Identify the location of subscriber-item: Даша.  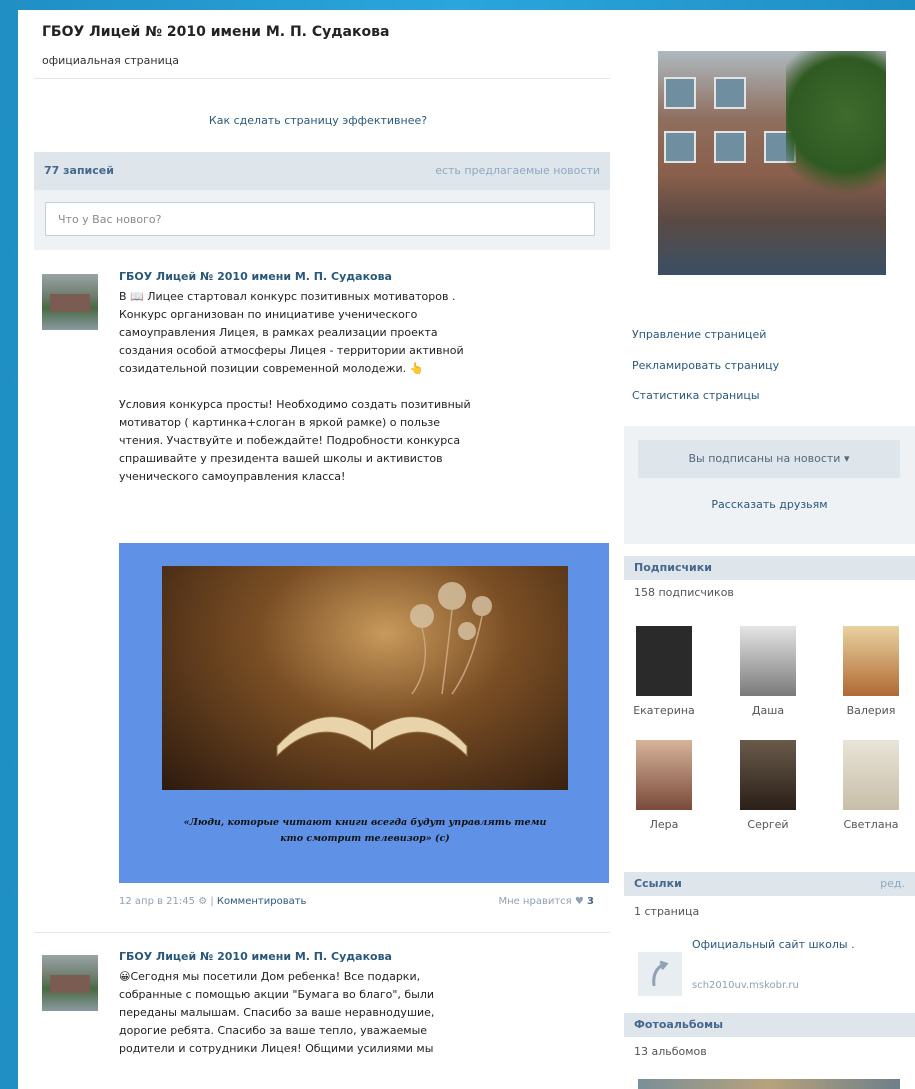
(768, 671).